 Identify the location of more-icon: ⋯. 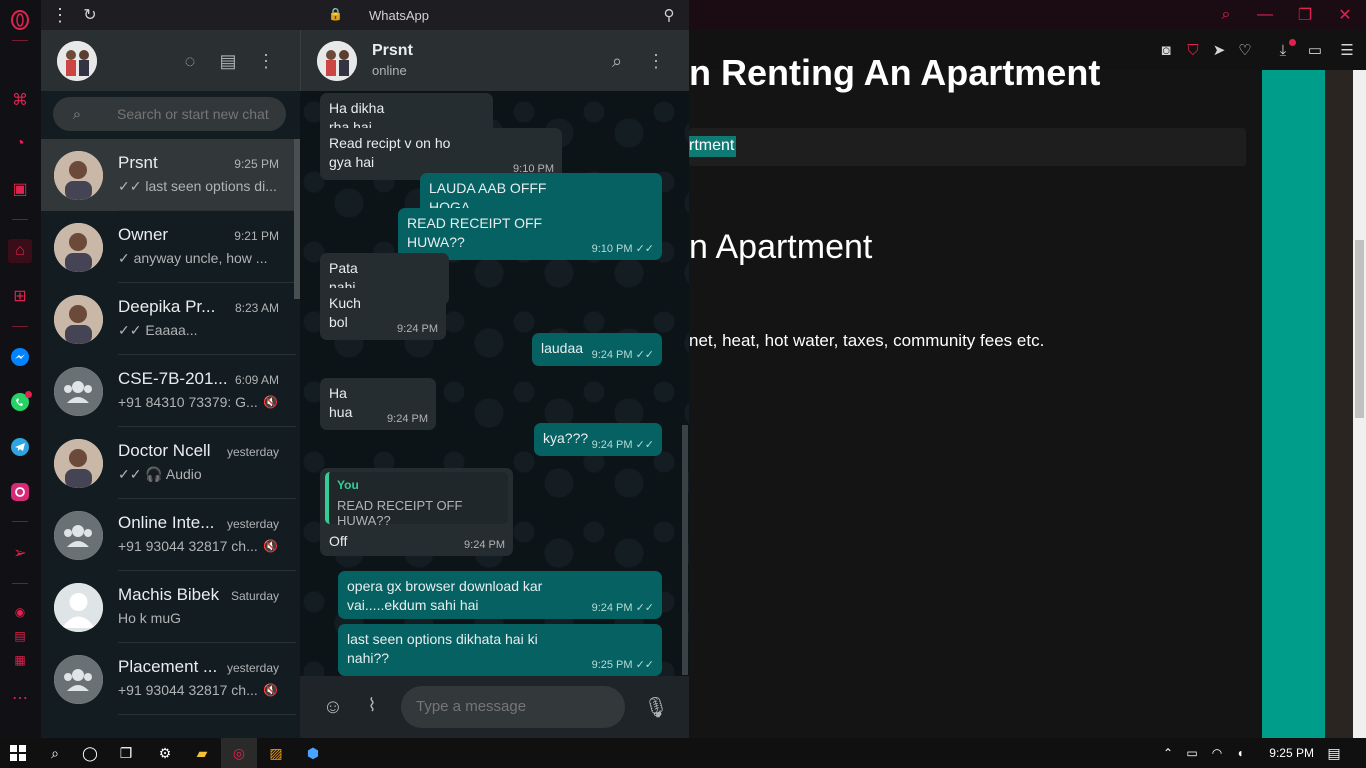
(20, 698).